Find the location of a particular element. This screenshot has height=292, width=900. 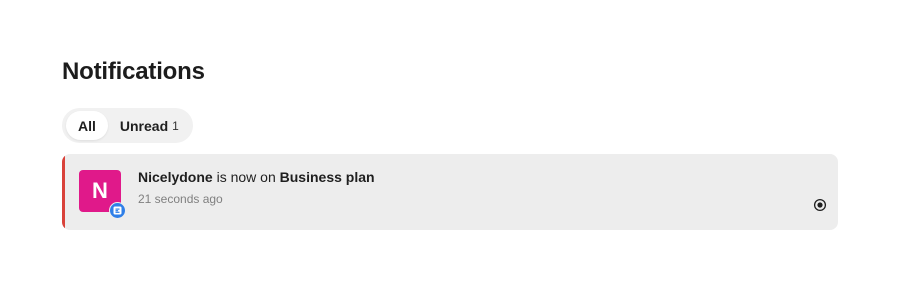

page-title: Notifications is located at coordinates (133, 71).